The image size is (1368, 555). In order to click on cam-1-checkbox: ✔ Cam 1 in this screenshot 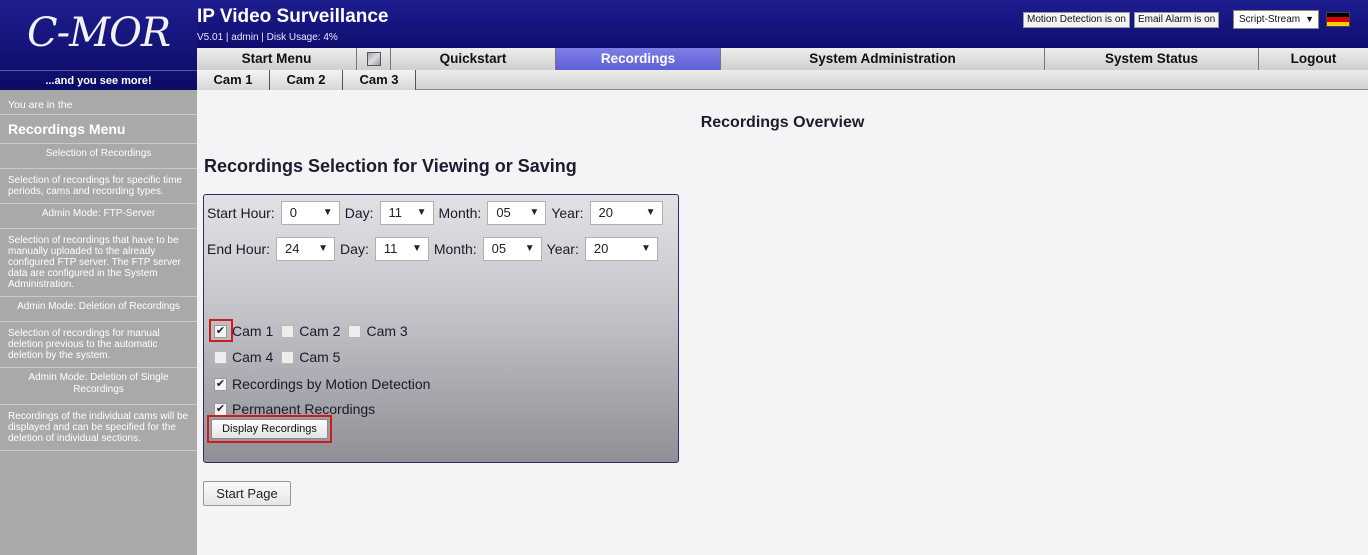, I will do `click(241, 330)`.